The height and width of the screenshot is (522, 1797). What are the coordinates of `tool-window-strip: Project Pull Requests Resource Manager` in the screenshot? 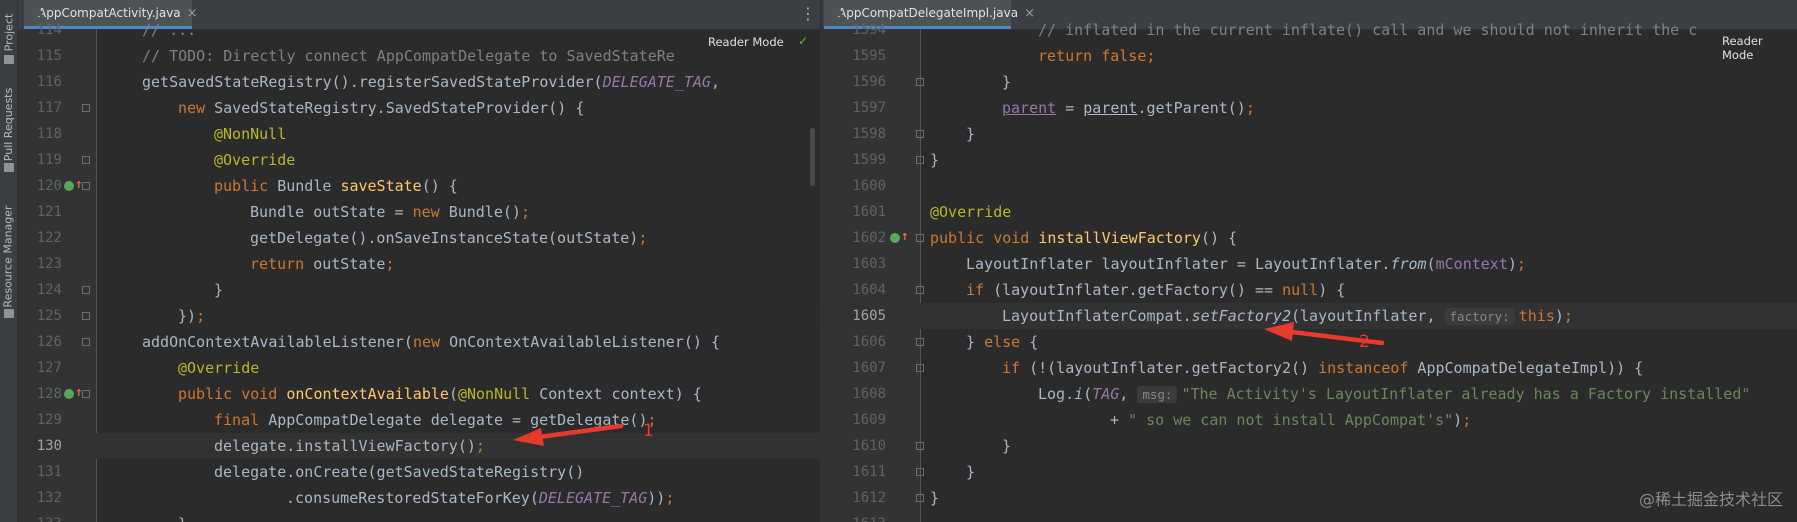 It's located at (9, 261).